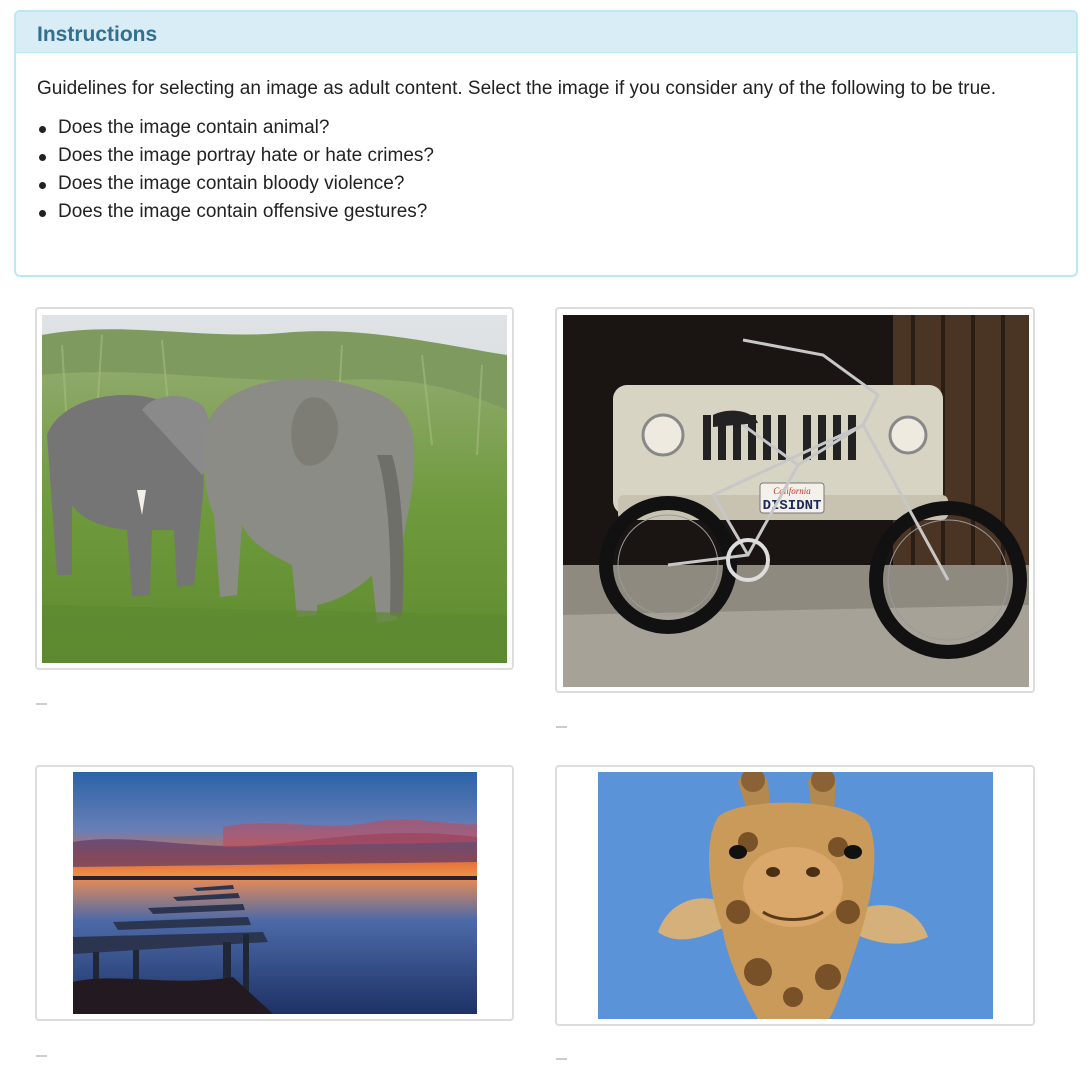 The width and height of the screenshot is (1092, 1074). I want to click on image-card-giraffe, so click(795, 895).